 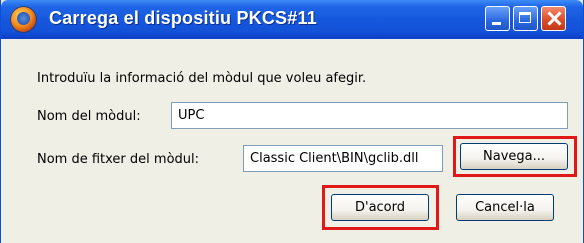 What do you see at coordinates (89, 116) in the screenshot?
I see `module-name-label: Nom del mòdul:` at bounding box center [89, 116].